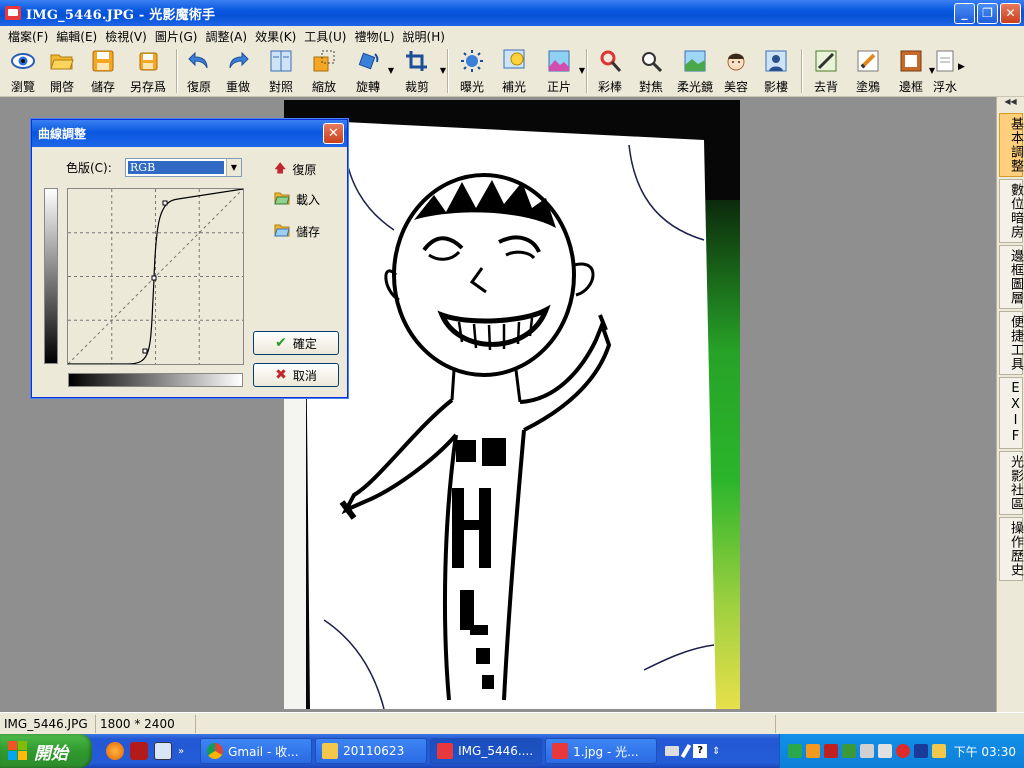 The width and height of the screenshot is (1024, 768). I want to click on dialog-close-button: ✕, so click(333, 133).